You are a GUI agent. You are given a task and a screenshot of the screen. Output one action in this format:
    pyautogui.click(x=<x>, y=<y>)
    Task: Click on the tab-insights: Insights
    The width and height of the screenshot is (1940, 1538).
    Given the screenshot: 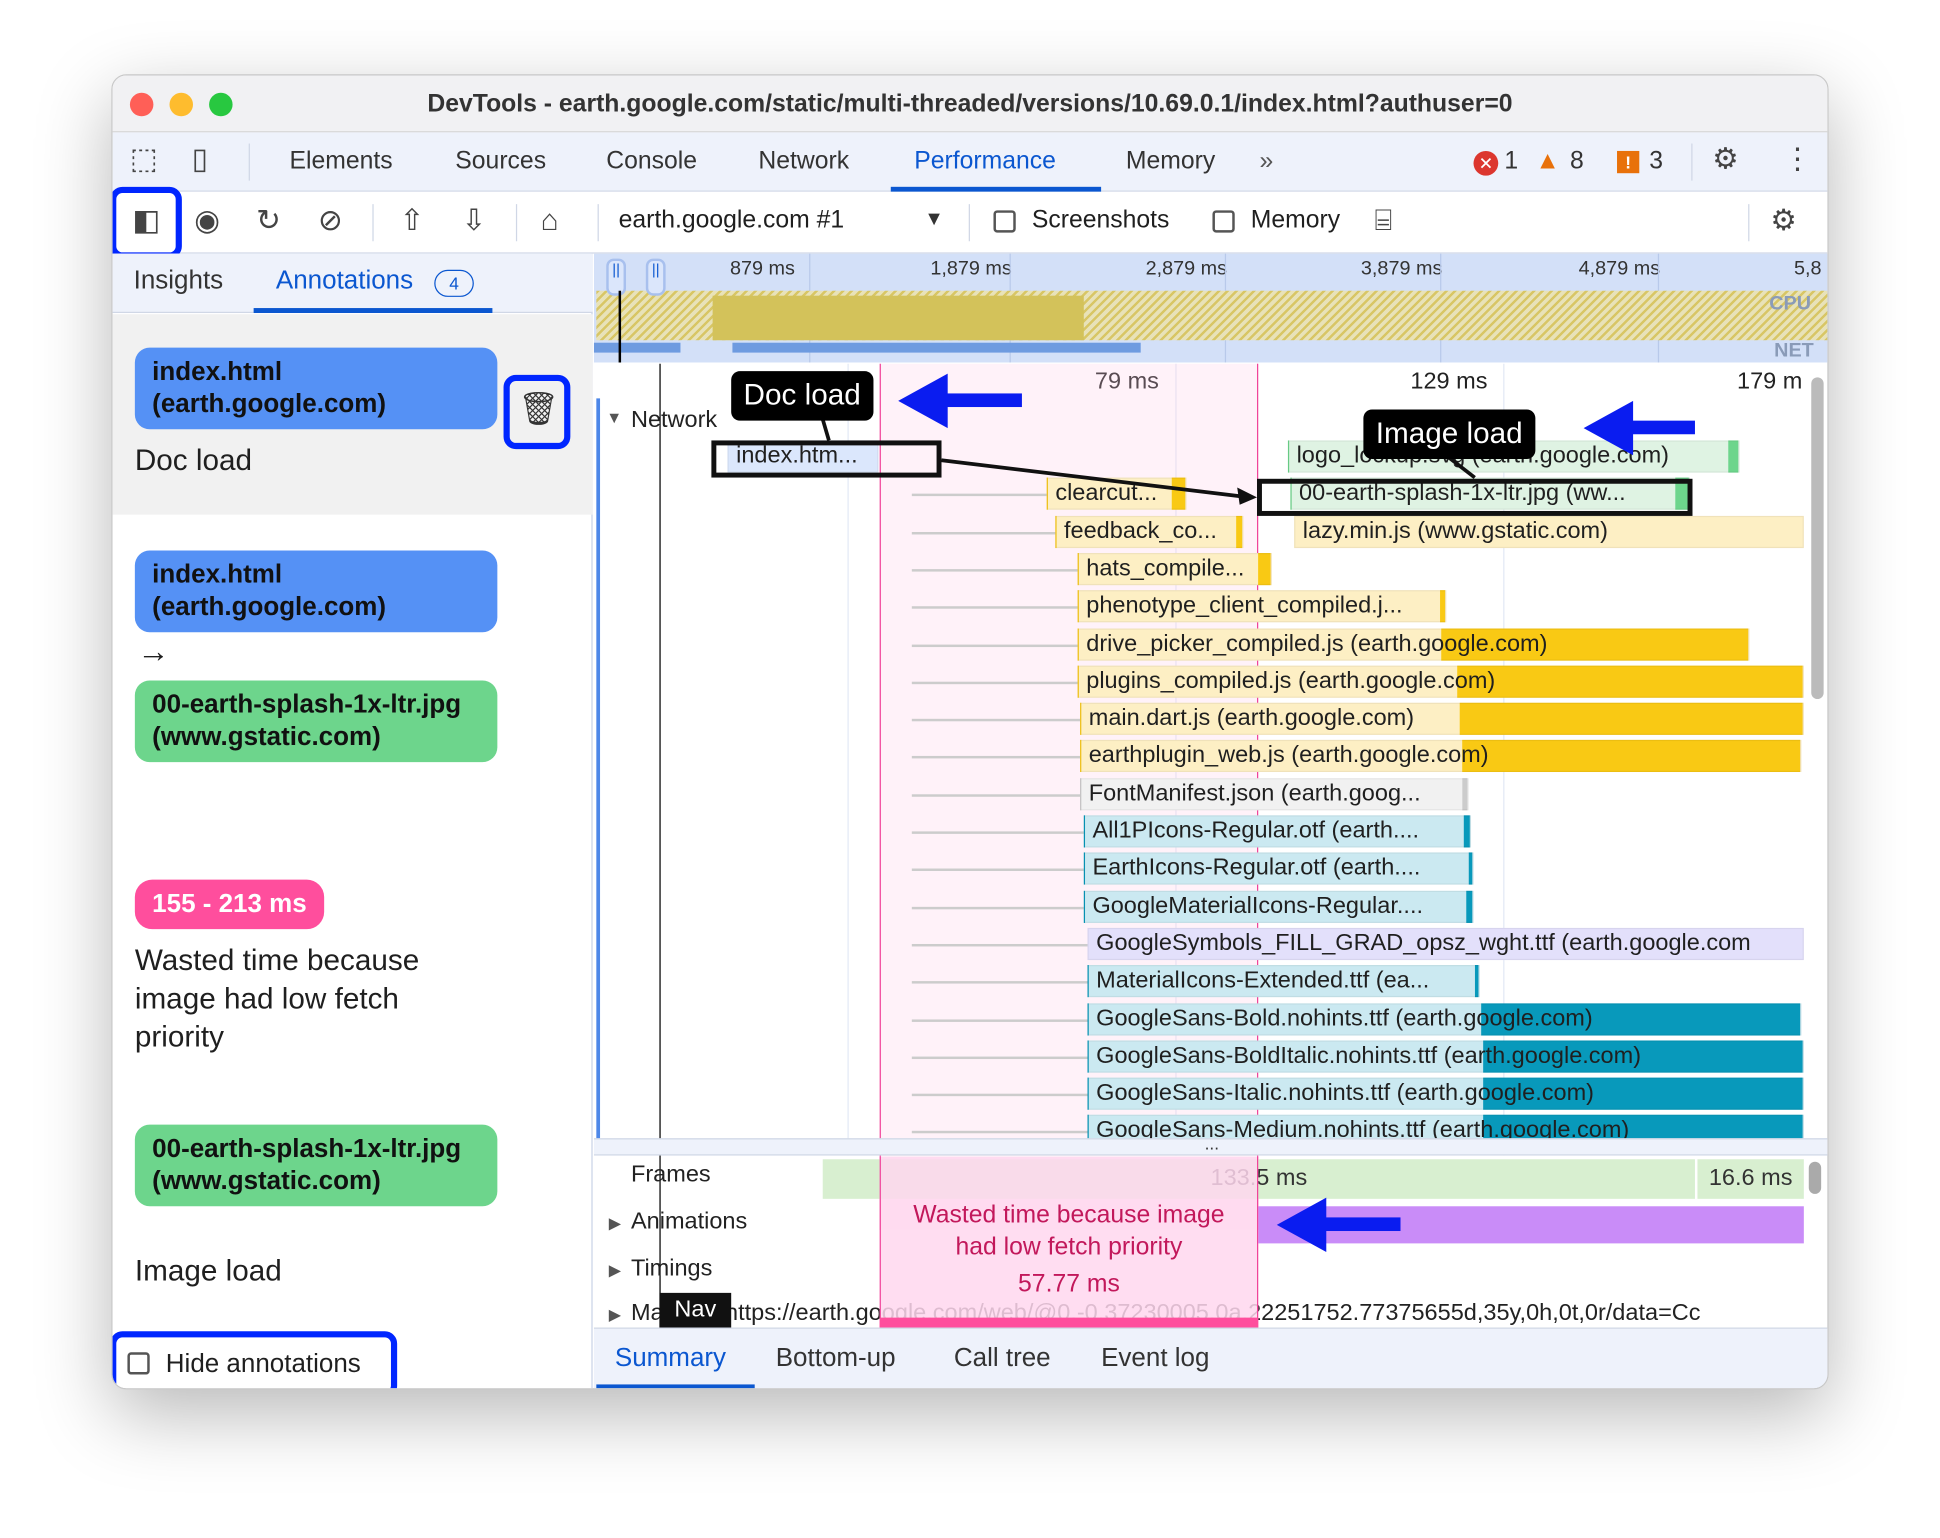 What is the action you would take?
    pyautogui.click(x=179, y=281)
    